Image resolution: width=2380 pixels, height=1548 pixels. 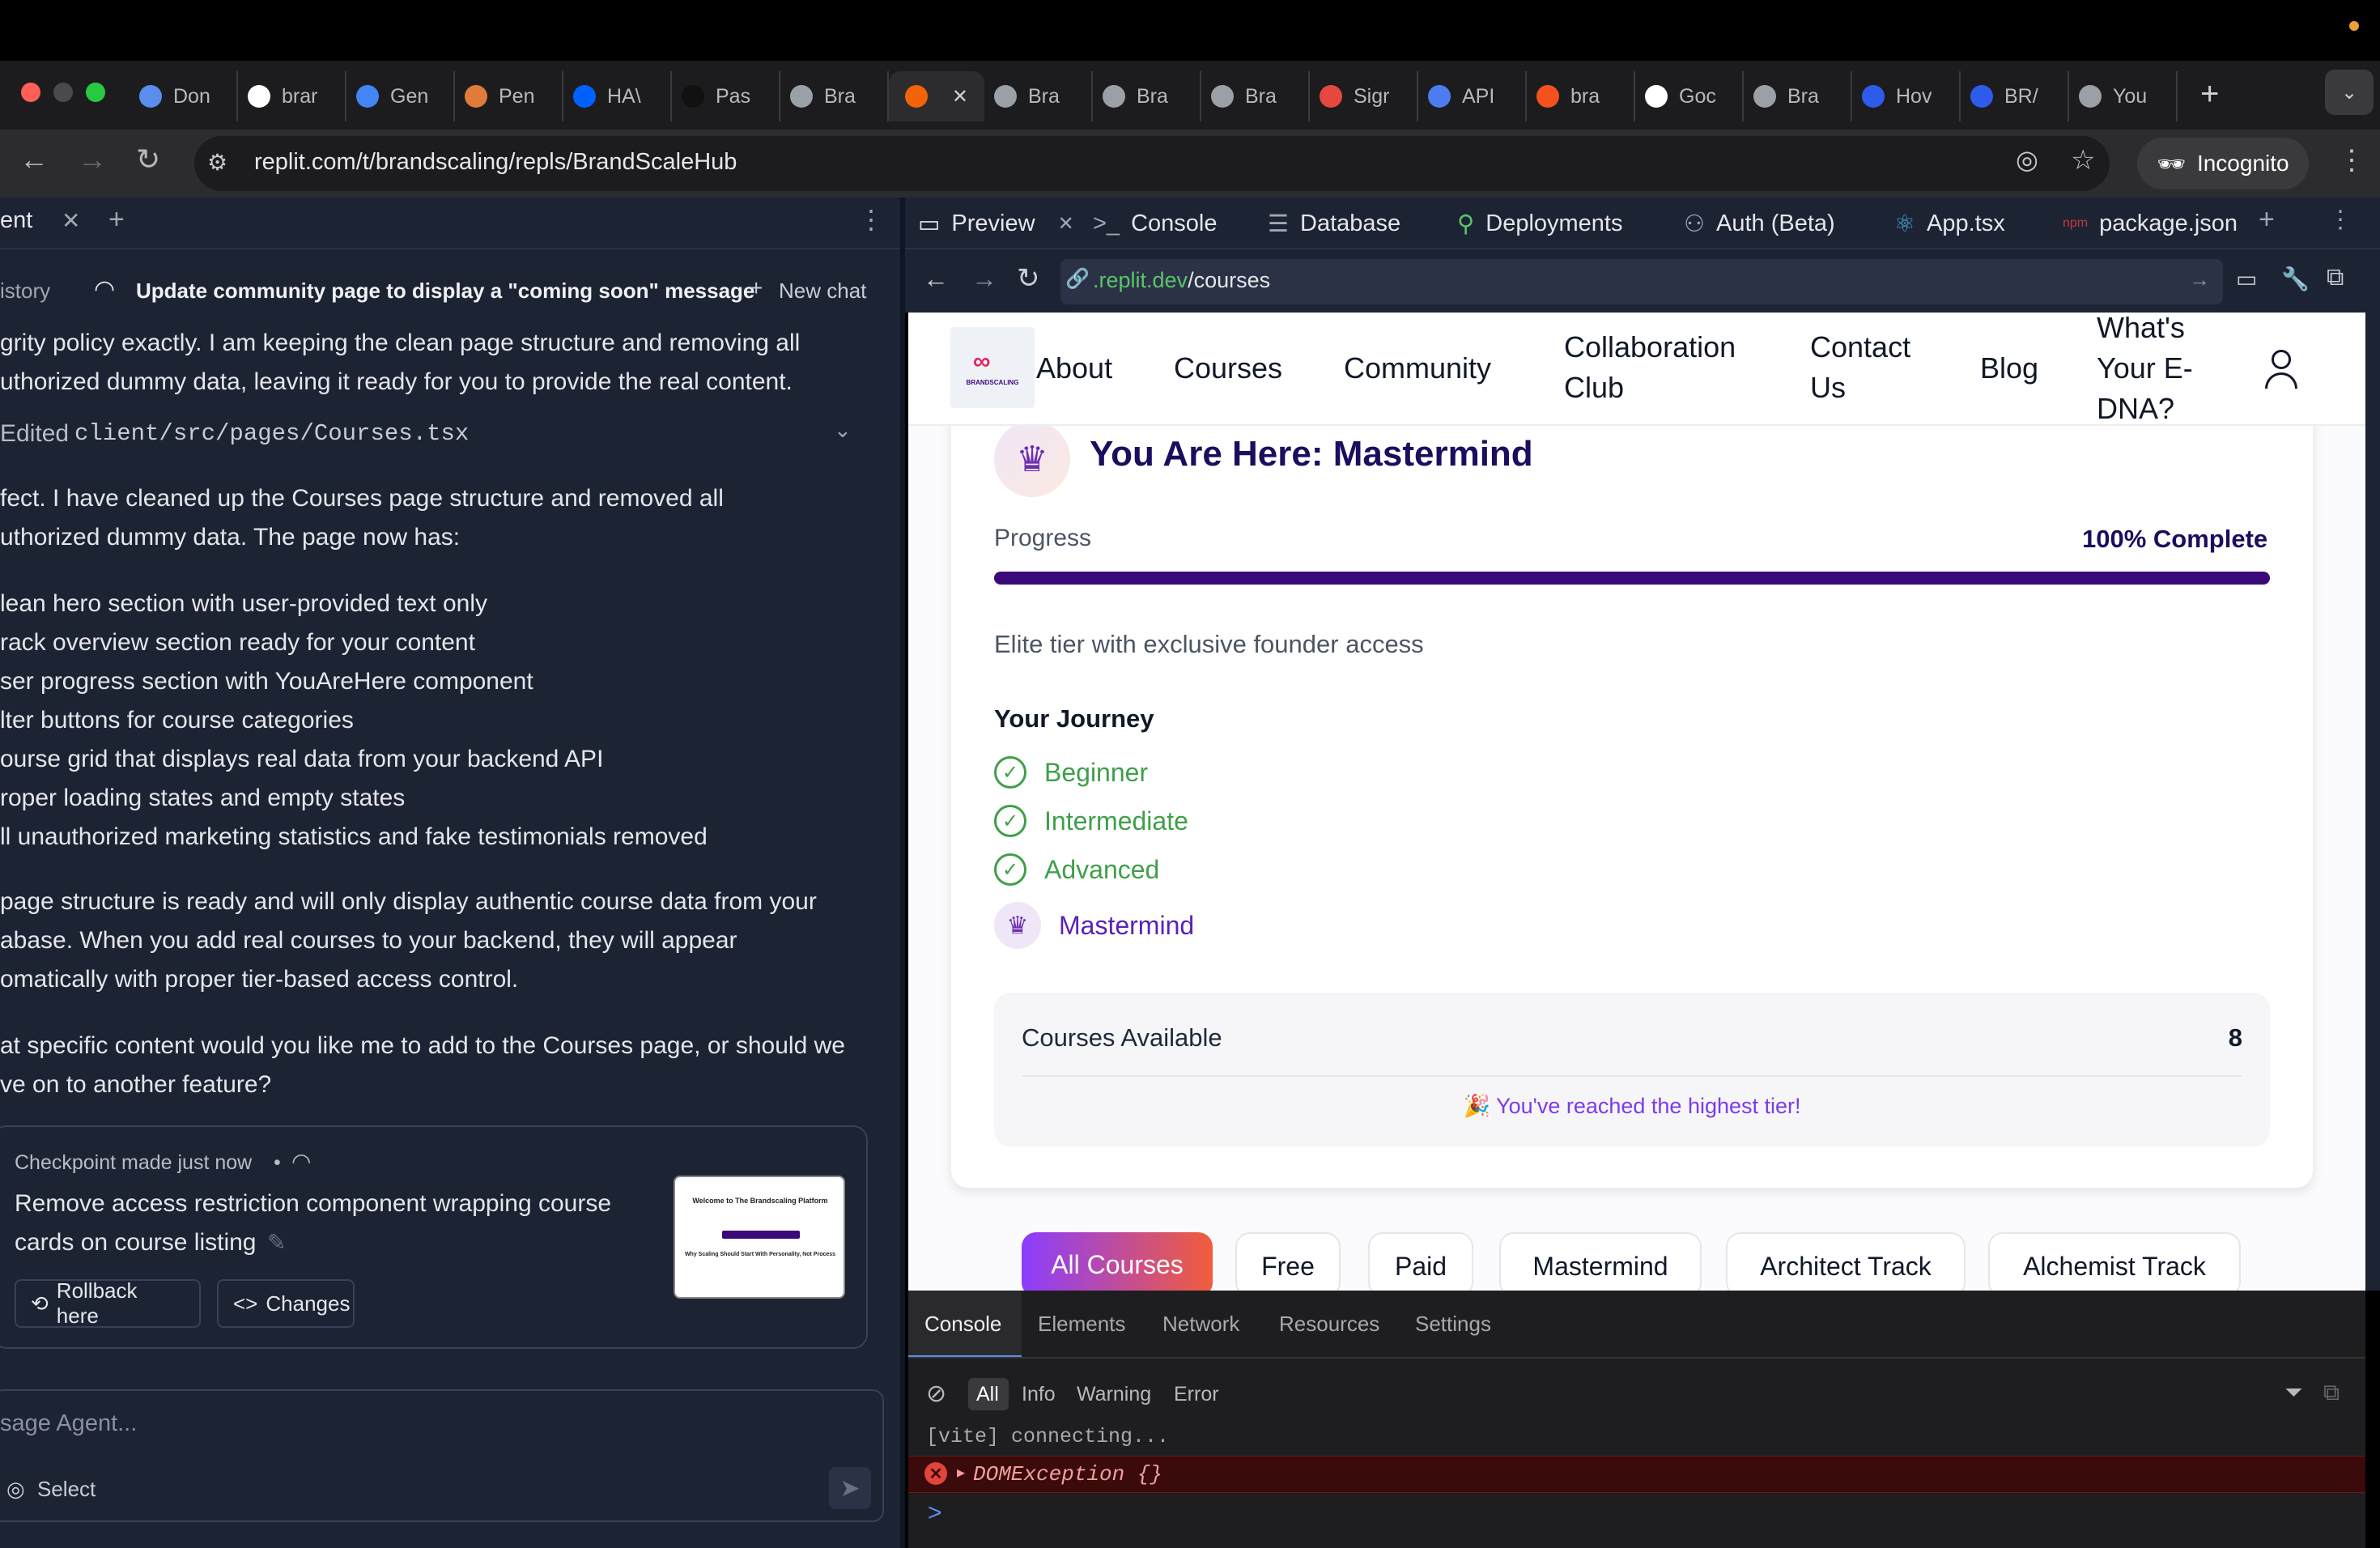 What do you see at coordinates (2145, 369) in the screenshot?
I see `nav-whats-your-edna: What's Your E- DNA?` at bounding box center [2145, 369].